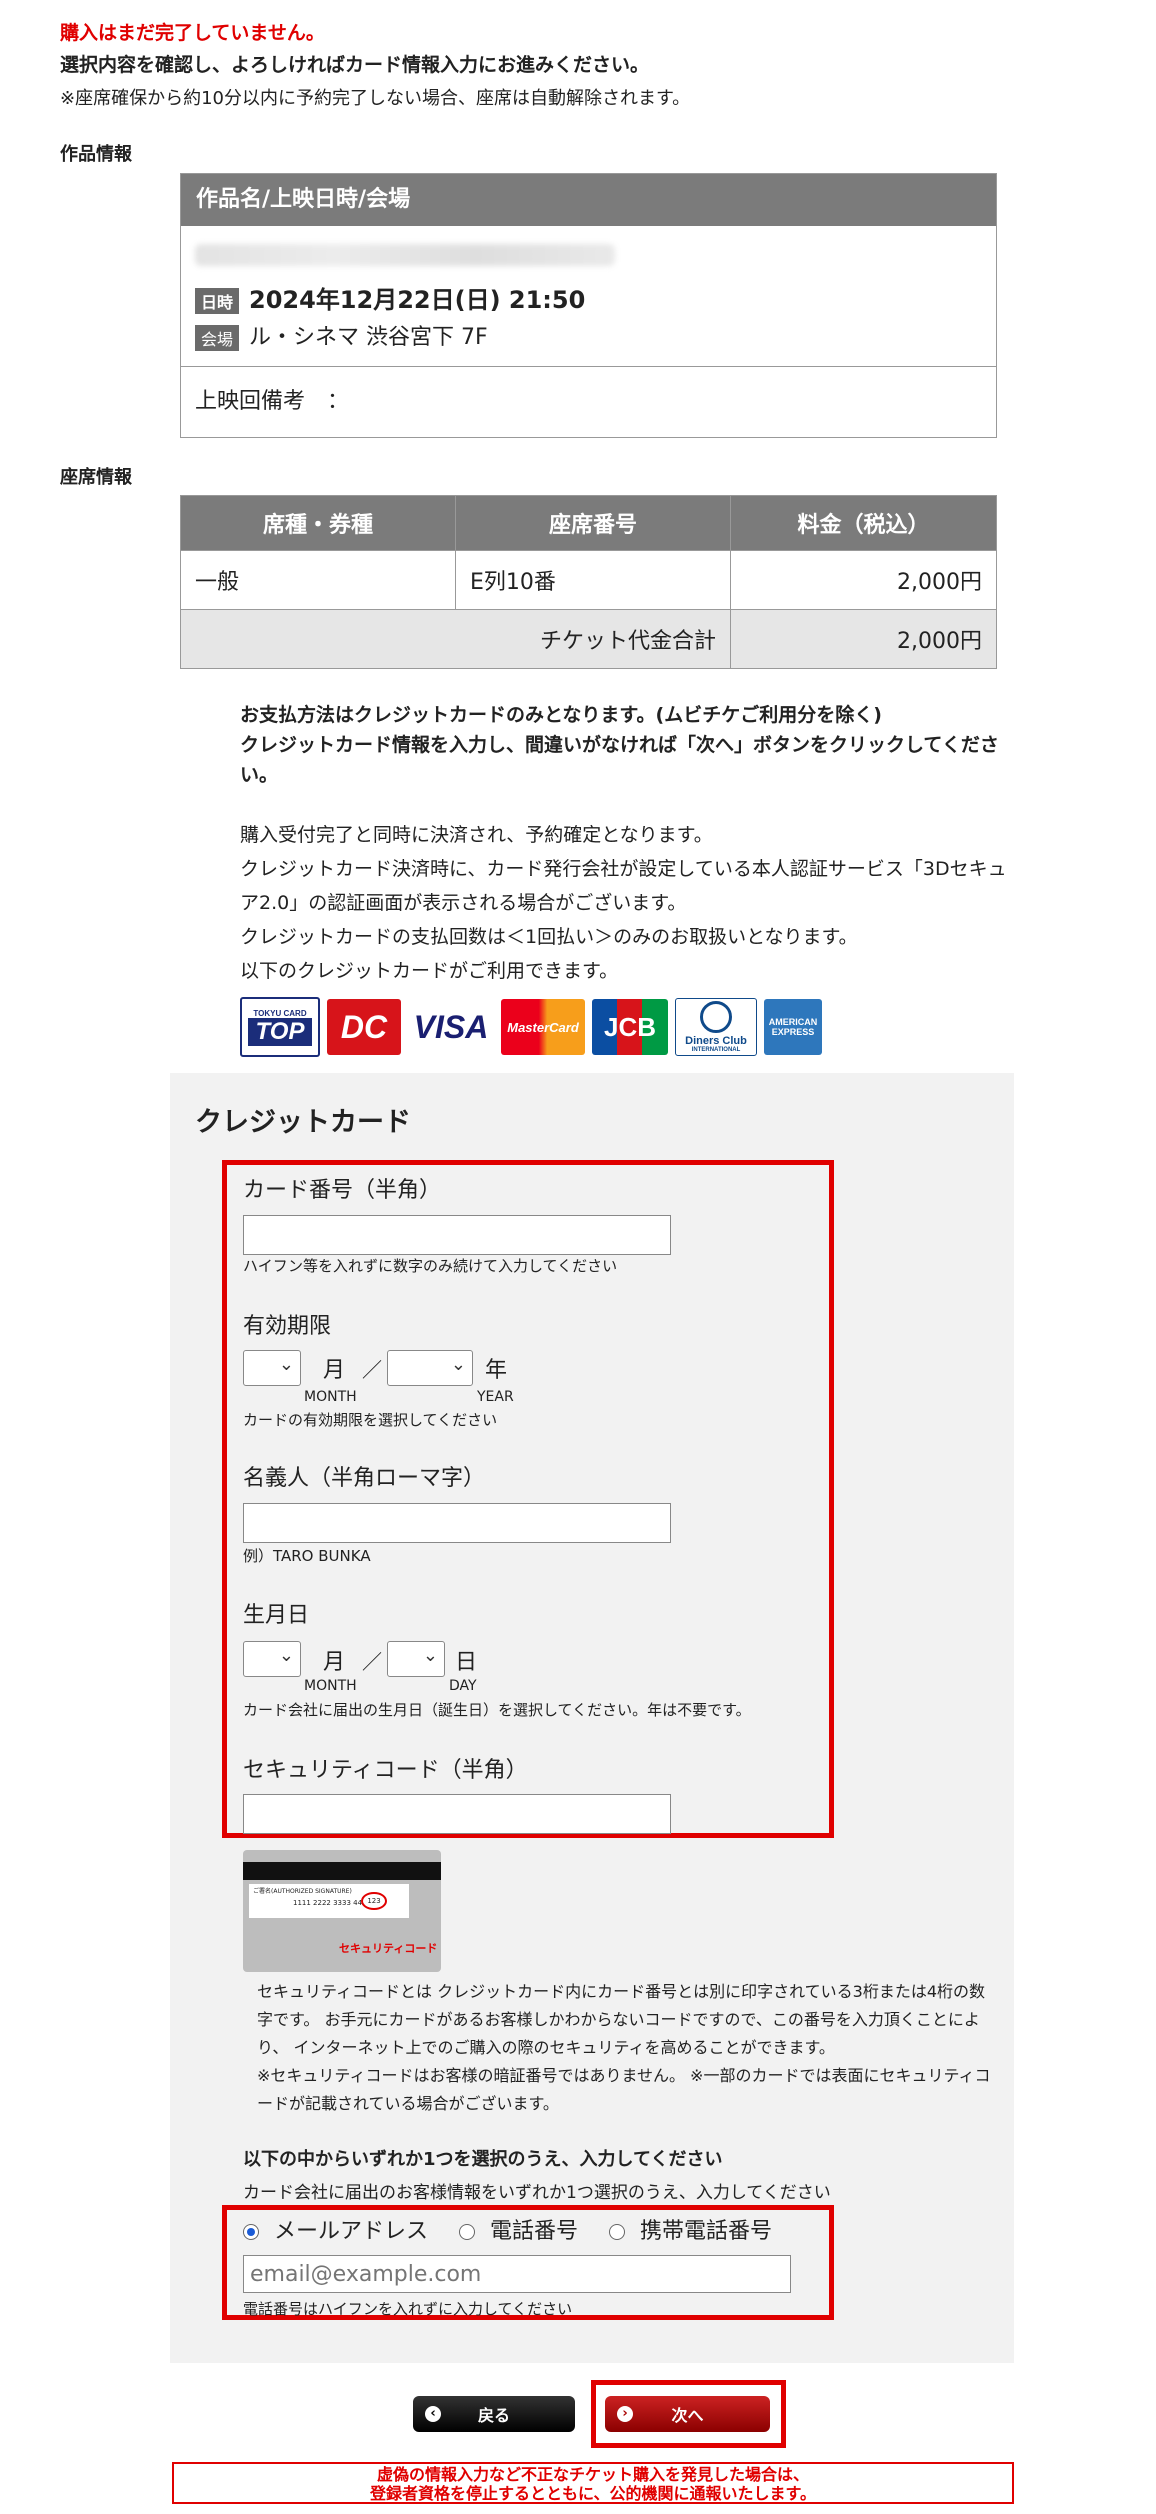 This screenshot has width=1156, height=2514. Describe the element at coordinates (430, 1368) in the screenshot. I see `expiry-year-select` at that location.